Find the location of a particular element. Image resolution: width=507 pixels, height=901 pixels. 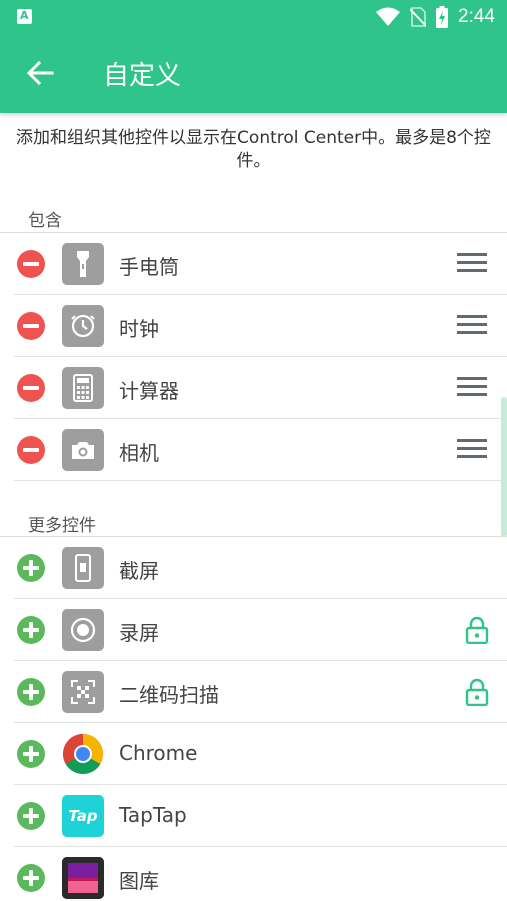

more-item: 截屏 is located at coordinates (253, 568).